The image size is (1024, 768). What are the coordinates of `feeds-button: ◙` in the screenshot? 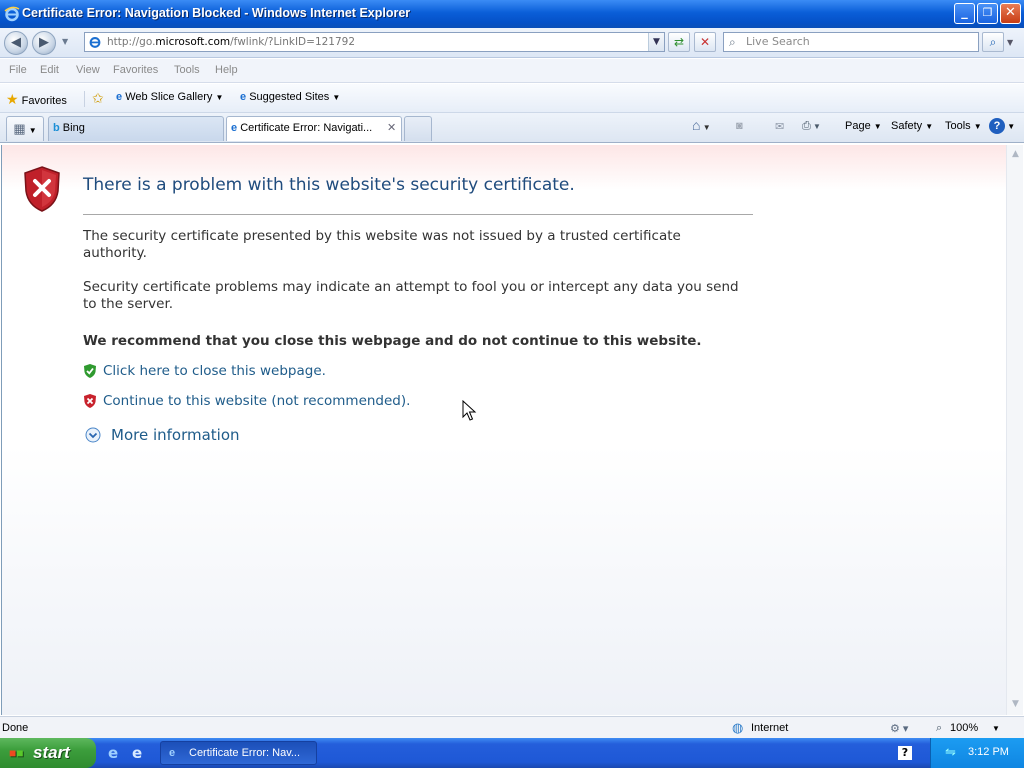 It's located at (739, 126).